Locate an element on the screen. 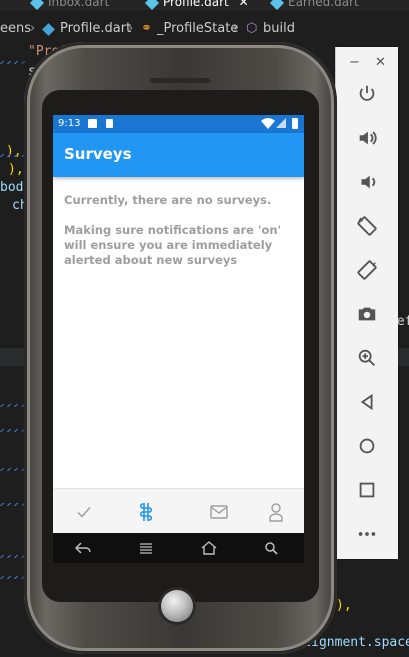  back-triangle-icon is located at coordinates (367, 402).